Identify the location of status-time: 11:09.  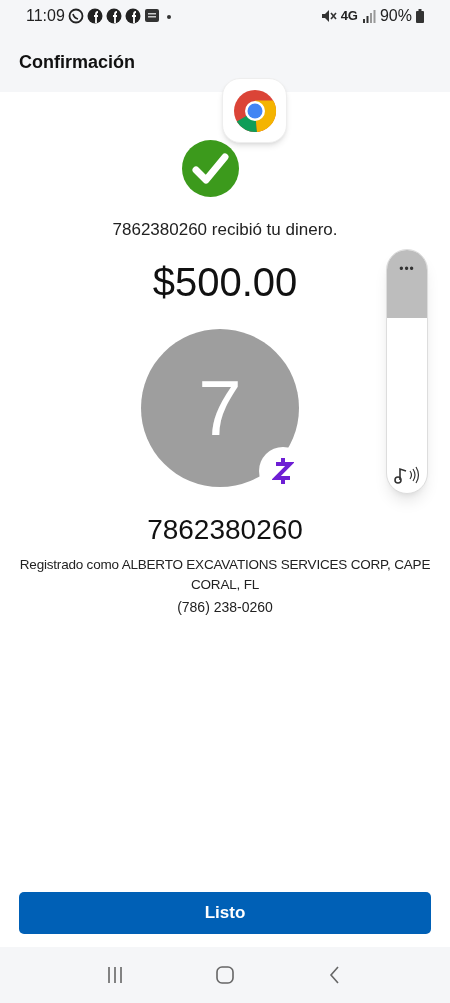
(45, 16).